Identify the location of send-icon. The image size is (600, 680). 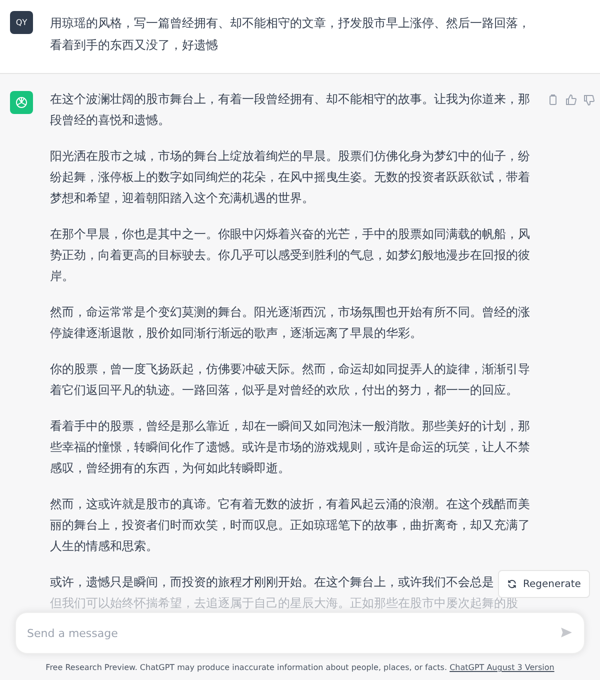
(566, 632).